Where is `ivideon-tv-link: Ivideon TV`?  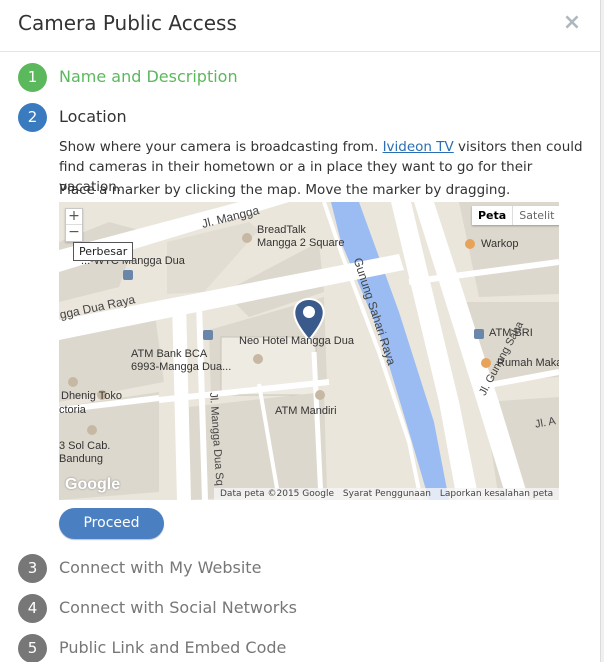 ivideon-tv-link: Ivideon TV is located at coordinates (418, 147).